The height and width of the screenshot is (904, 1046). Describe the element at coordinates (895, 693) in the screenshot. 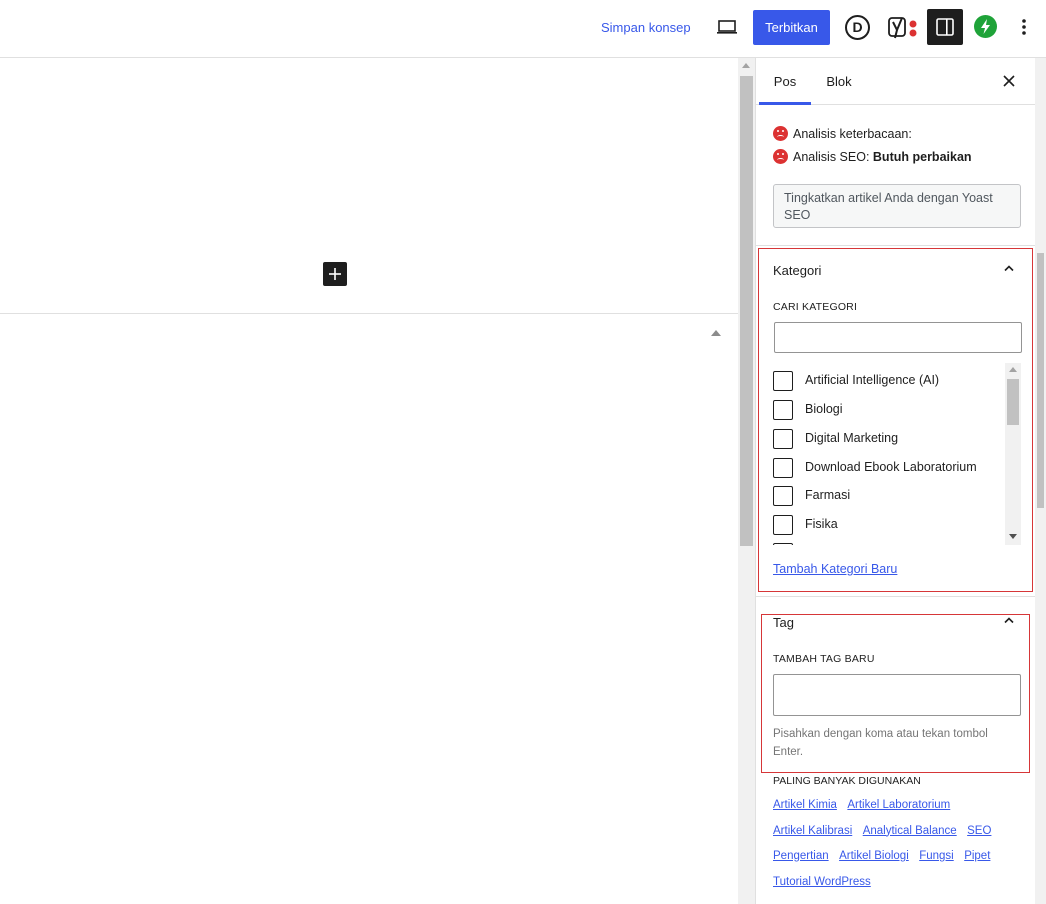

I see `tags-highlight-box` at that location.